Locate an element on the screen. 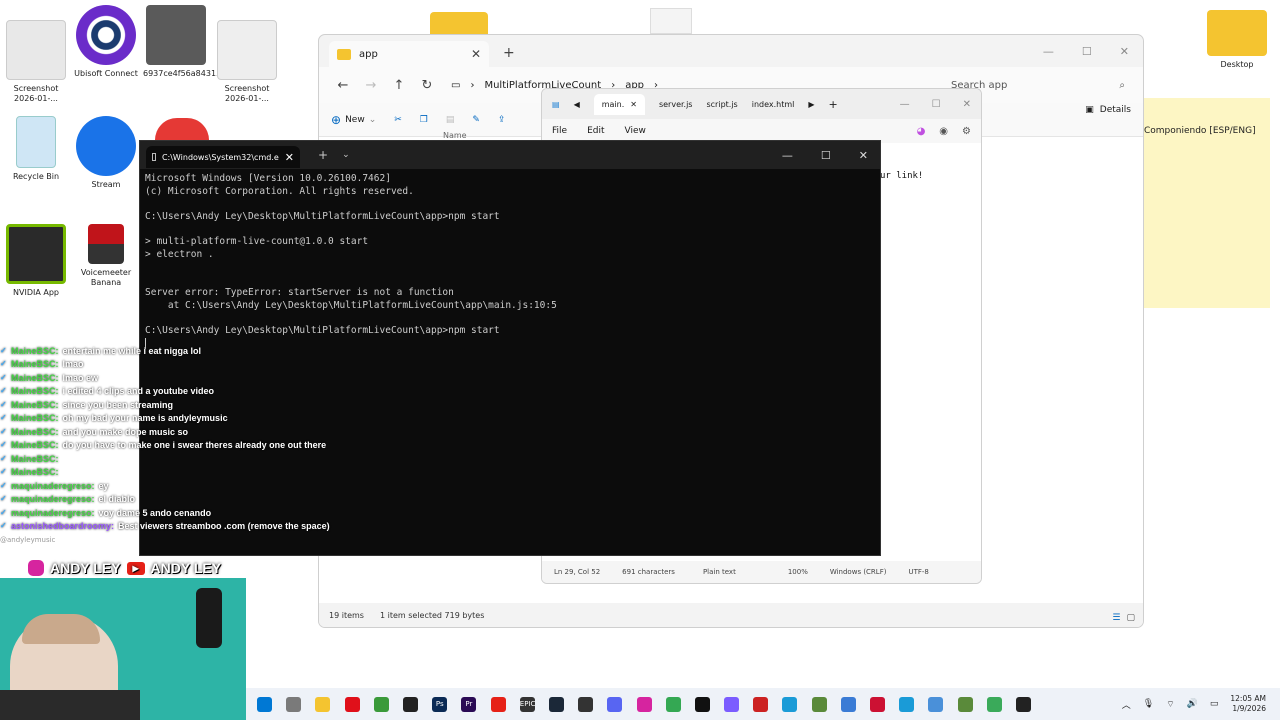 This screenshot has width=1280, height=720. edge-icon is located at coordinates (790, 704).